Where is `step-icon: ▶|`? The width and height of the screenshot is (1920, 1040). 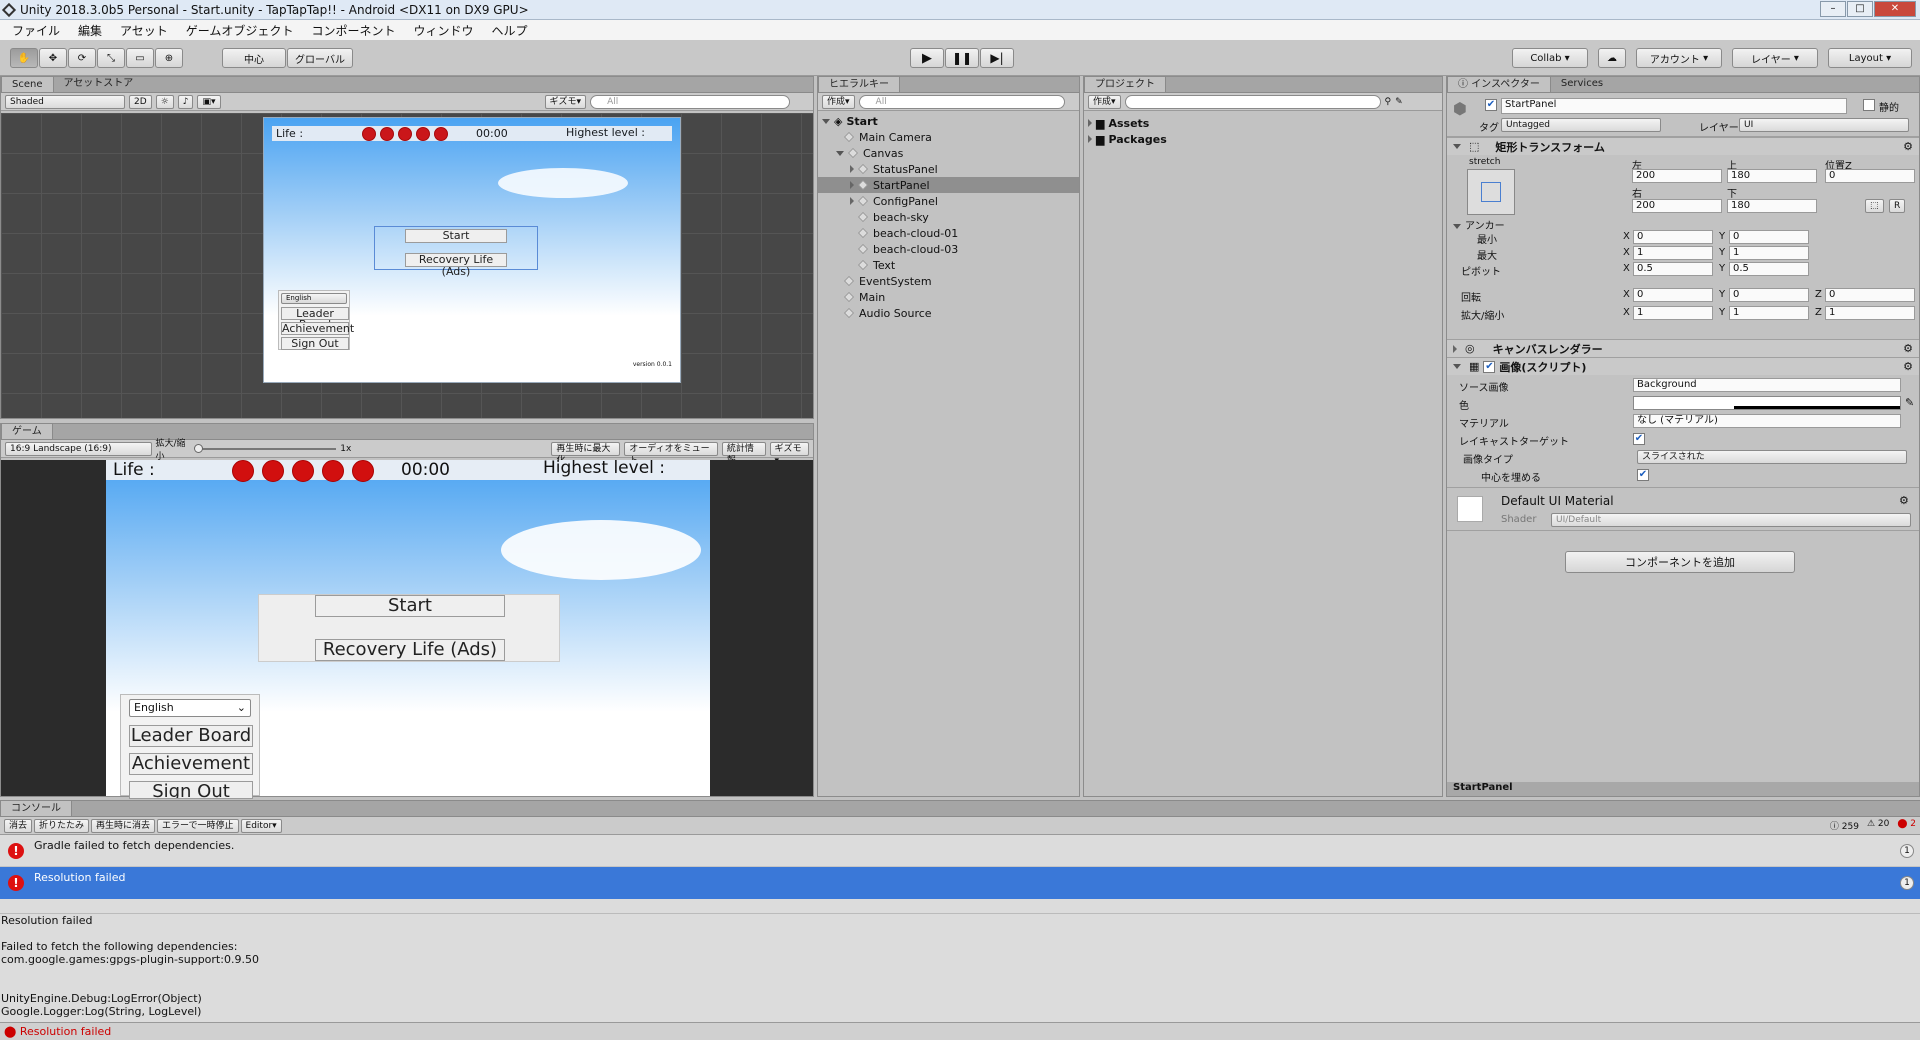 step-icon: ▶| is located at coordinates (997, 58).